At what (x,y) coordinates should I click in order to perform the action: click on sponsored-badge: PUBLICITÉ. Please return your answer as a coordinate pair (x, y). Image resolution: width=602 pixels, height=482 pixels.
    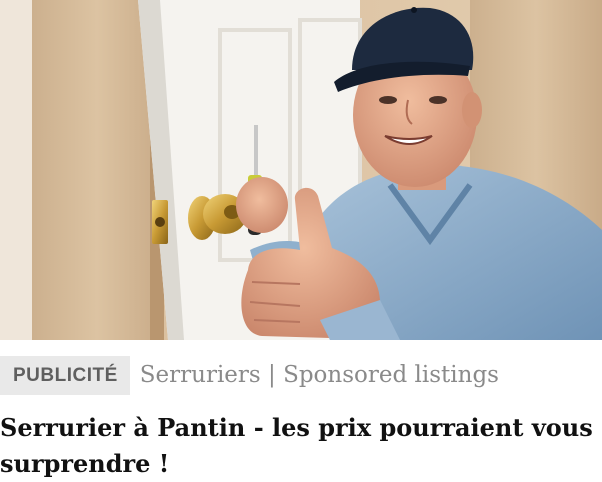
    Looking at the image, I should click on (65, 375).